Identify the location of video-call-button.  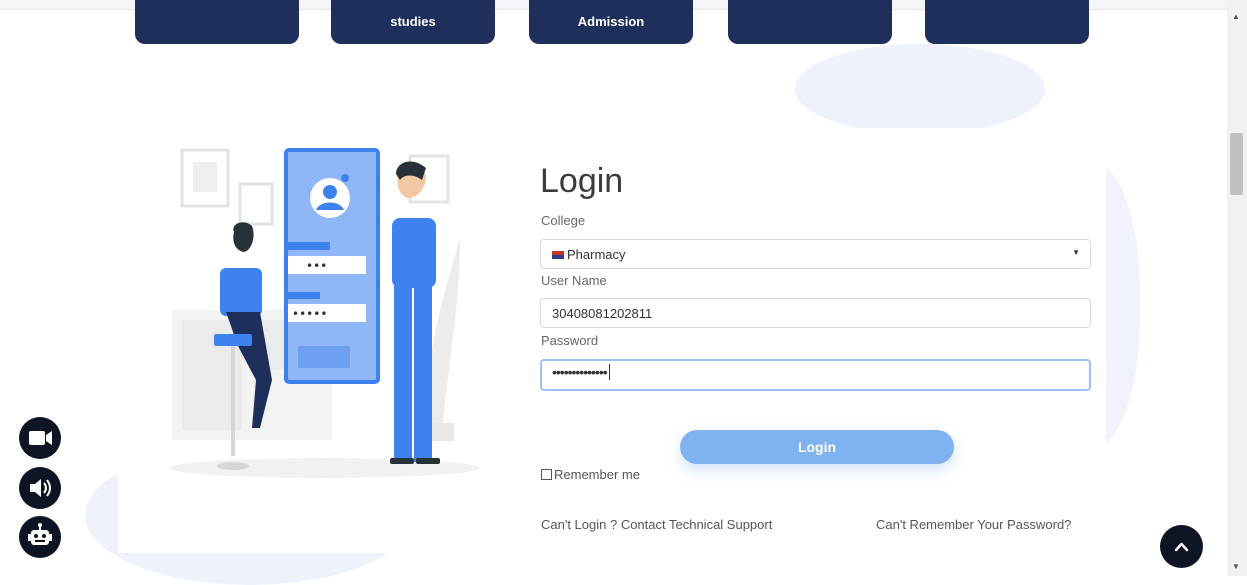
(40, 438).